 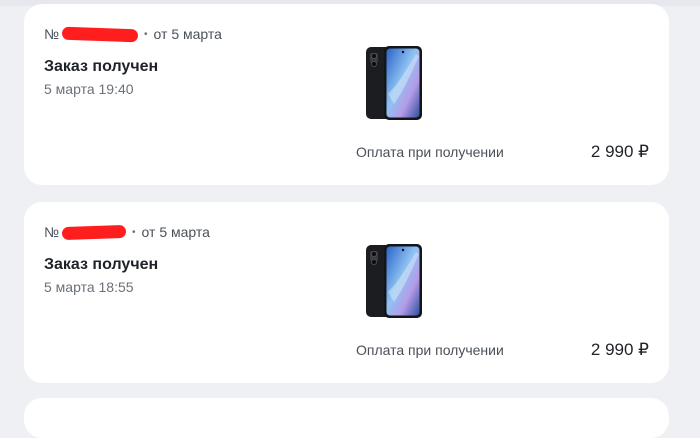 What do you see at coordinates (346, 418) in the screenshot?
I see `order-card-partial` at bounding box center [346, 418].